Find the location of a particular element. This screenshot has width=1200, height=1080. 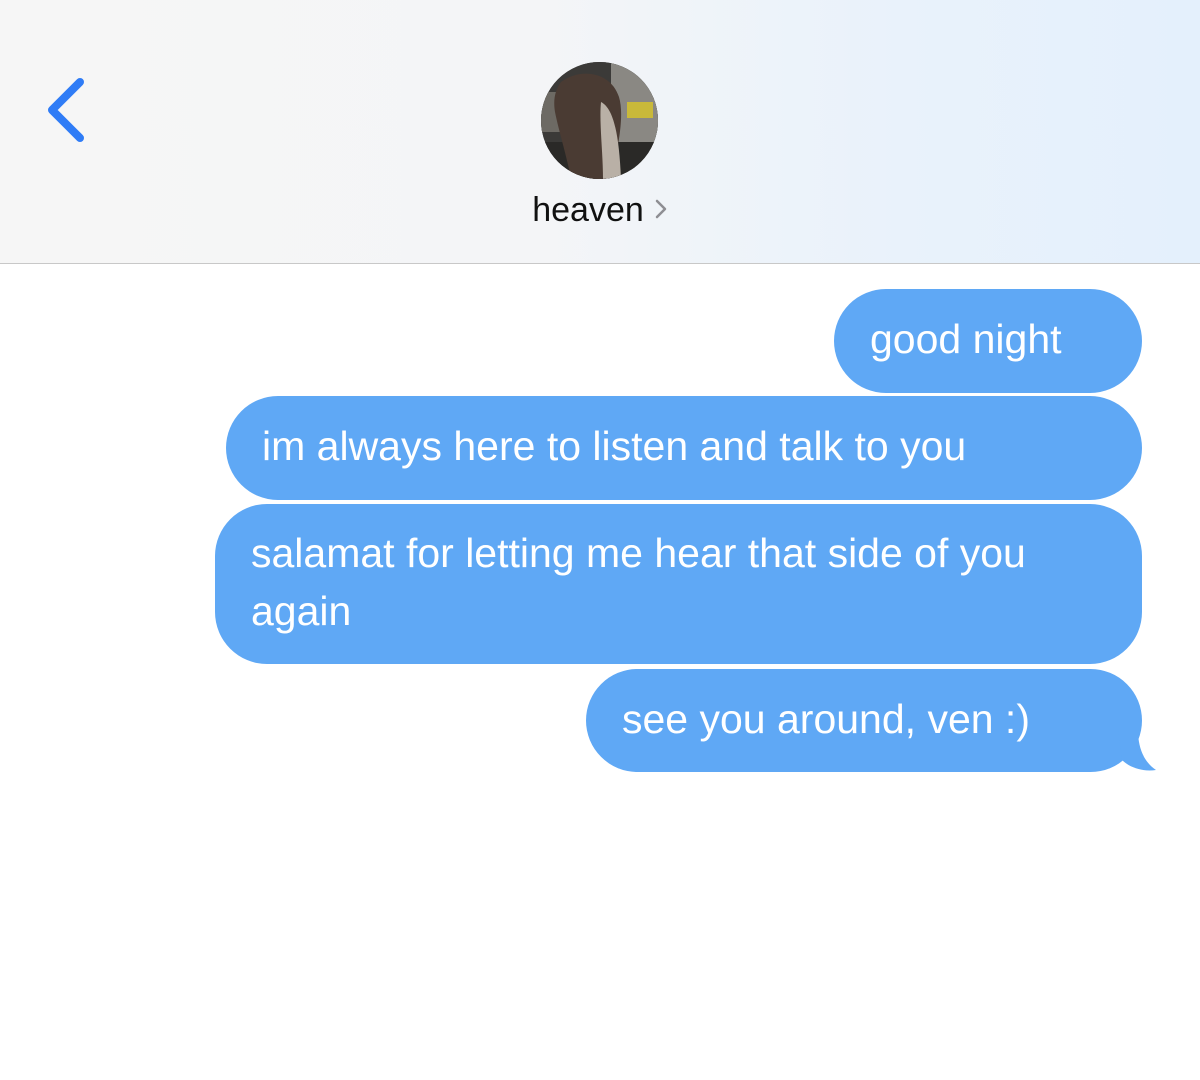

message-text: im always here to listen and talk to you is located at coordinates (614, 446).